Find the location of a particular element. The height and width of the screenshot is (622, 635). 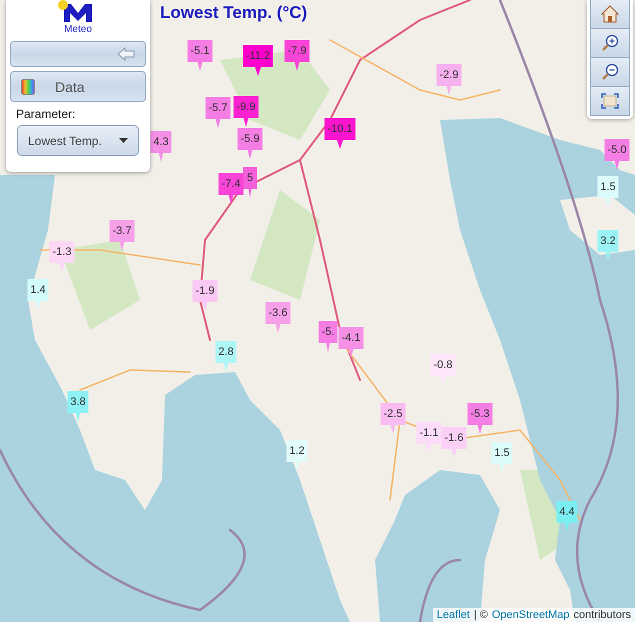

full-extent-button is located at coordinates (610, 101).